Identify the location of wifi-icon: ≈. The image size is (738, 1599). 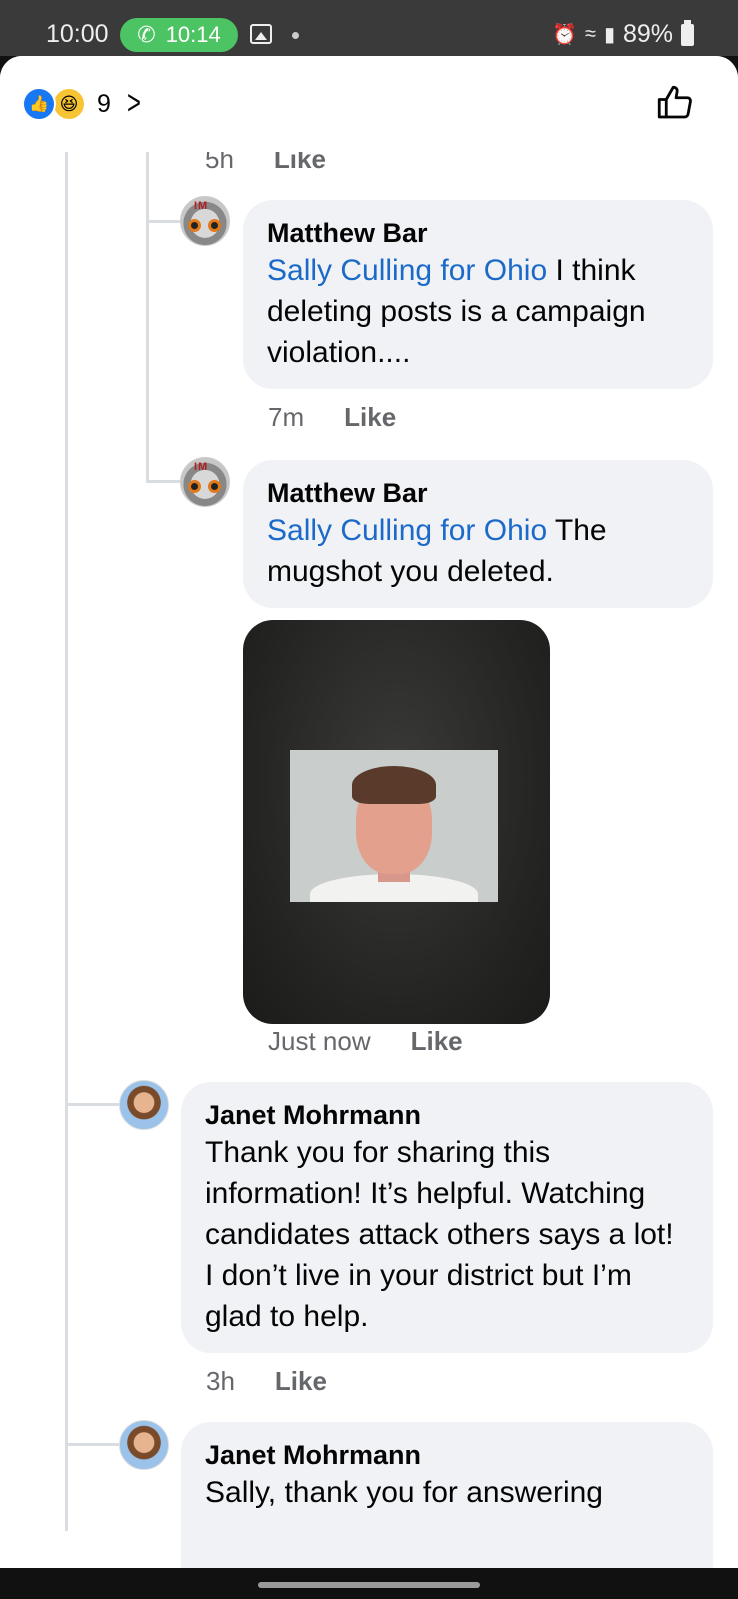
(590, 34).